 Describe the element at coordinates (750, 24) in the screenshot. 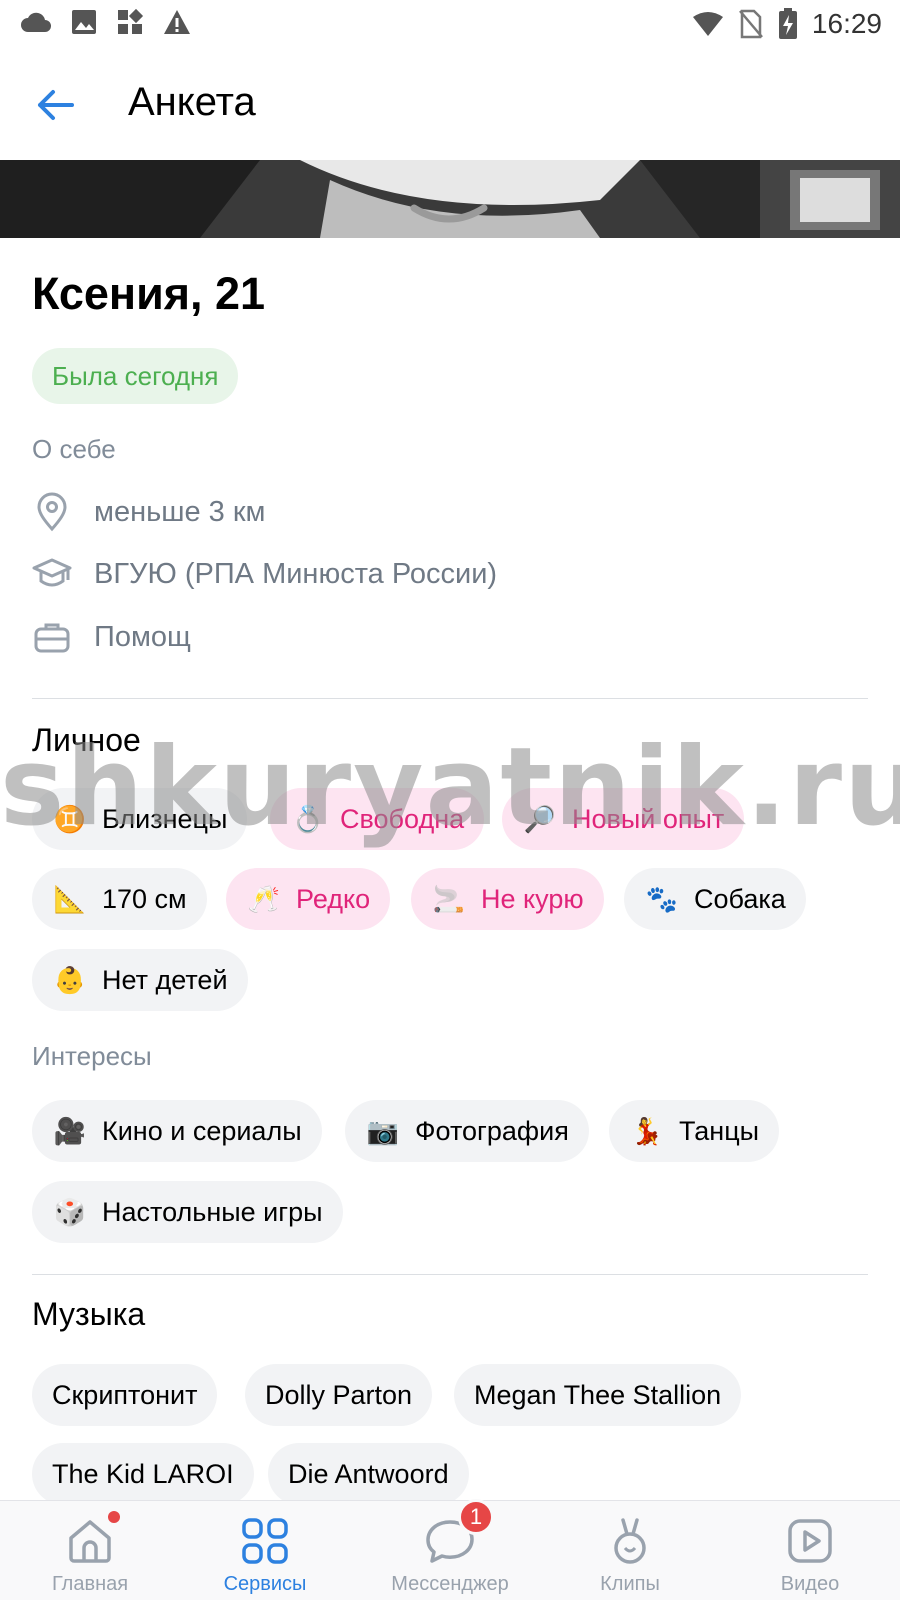

I see `no-sim-icon` at that location.